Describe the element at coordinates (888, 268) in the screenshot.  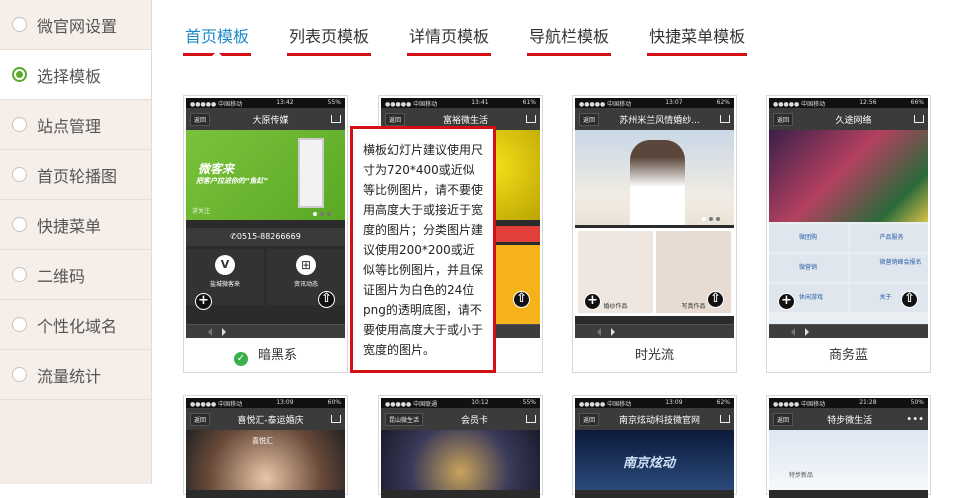
I see `tile: 微营销峰会报名` at that location.